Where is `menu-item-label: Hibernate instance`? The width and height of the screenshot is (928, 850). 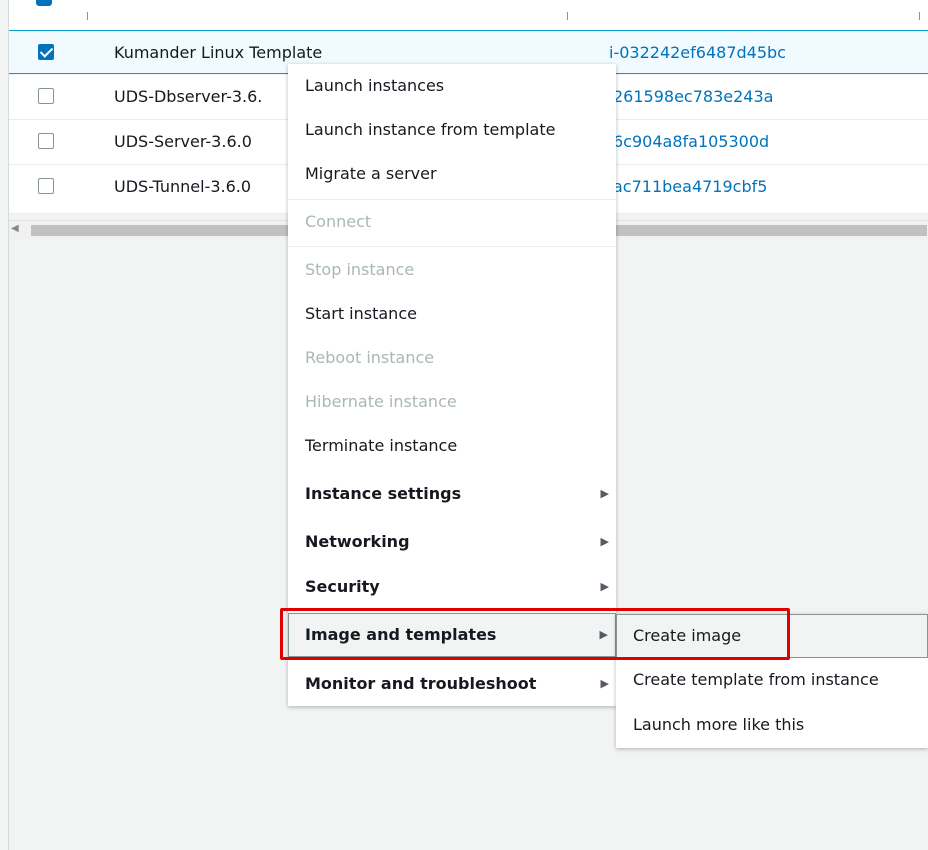 menu-item-label: Hibernate instance is located at coordinates (381, 401).